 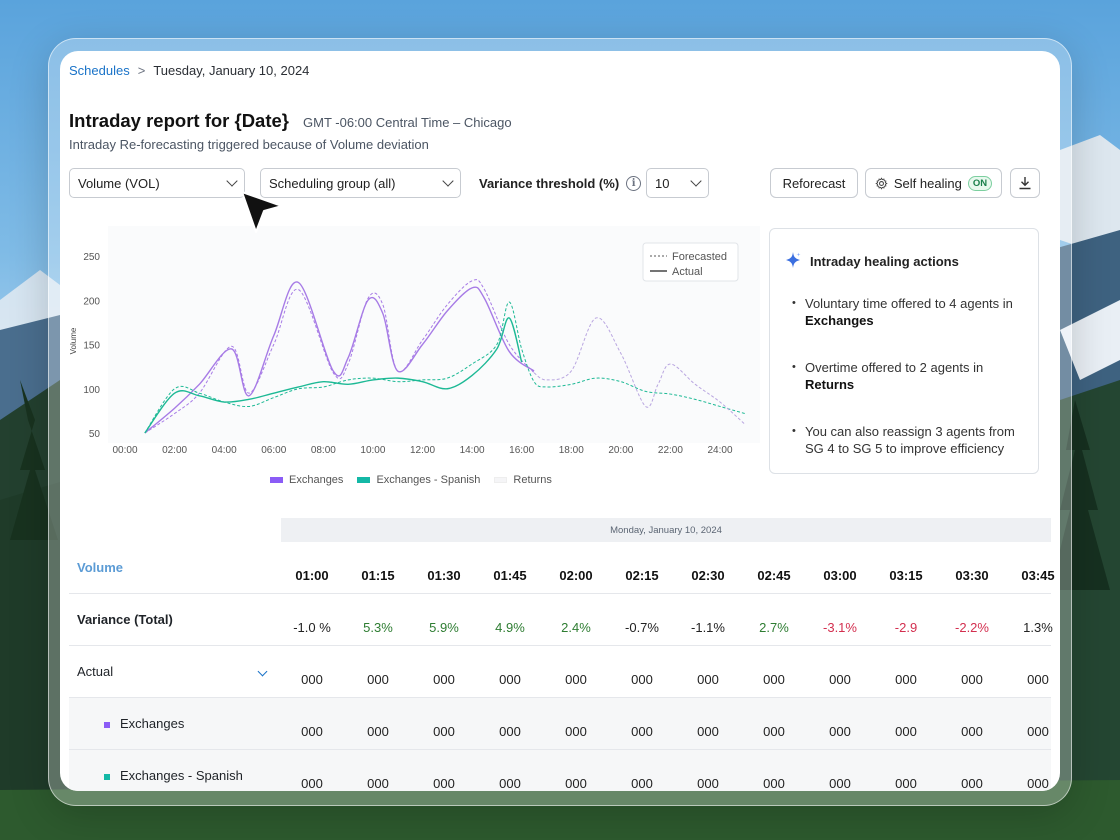 What do you see at coordinates (620, 450) in the screenshot?
I see `x-tick-label: 20:00` at bounding box center [620, 450].